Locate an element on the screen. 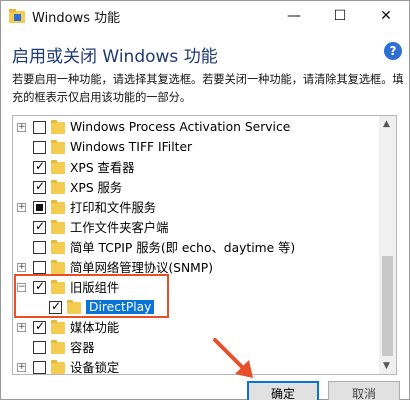 The height and width of the screenshot is (400, 410). feature-label: 容器 is located at coordinates (82, 347).